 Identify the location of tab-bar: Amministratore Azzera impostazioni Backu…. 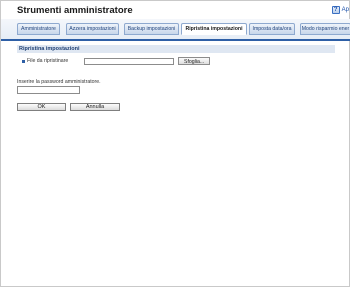
(175, 30).